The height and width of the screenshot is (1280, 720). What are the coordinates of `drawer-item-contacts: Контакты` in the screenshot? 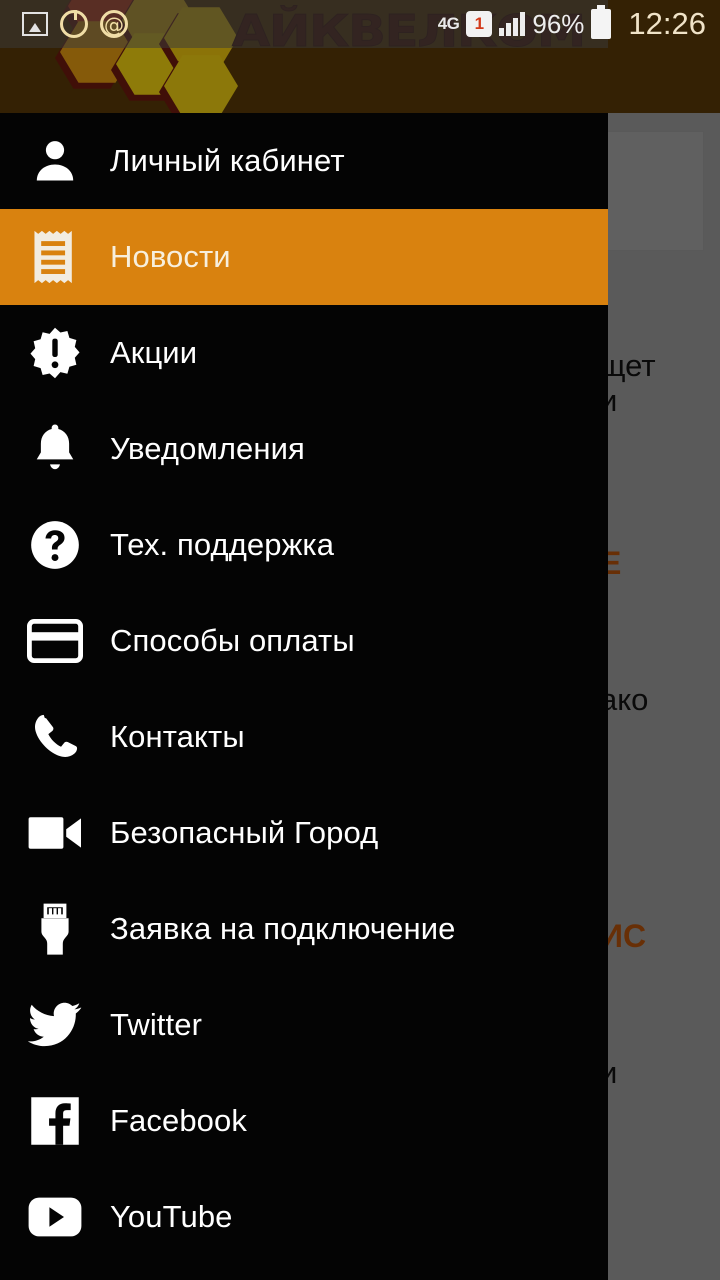 It's located at (304, 737).